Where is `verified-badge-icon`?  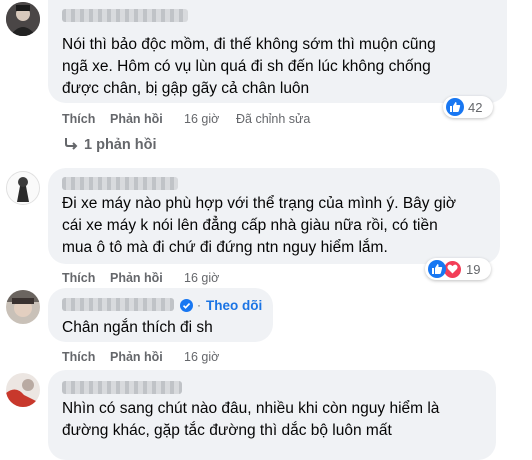
verified-badge-icon is located at coordinates (186, 305).